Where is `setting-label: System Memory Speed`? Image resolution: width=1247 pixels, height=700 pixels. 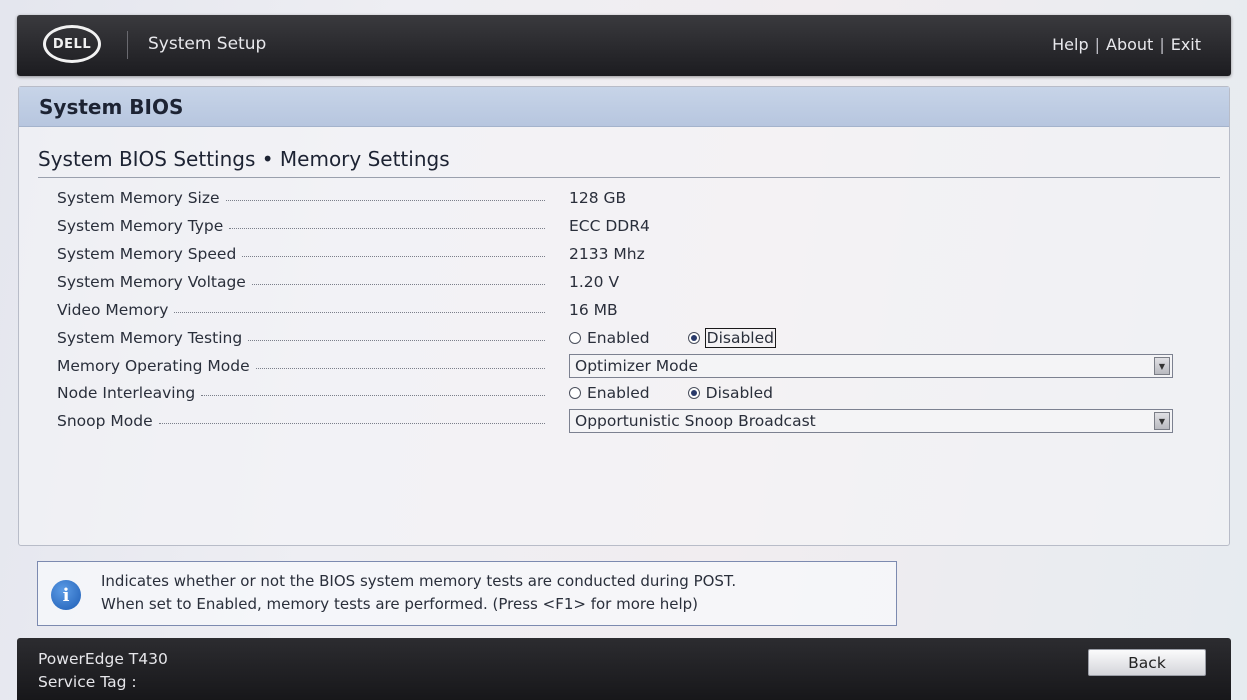
setting-label: System Memory Speed is located at coordinates (147, 254).